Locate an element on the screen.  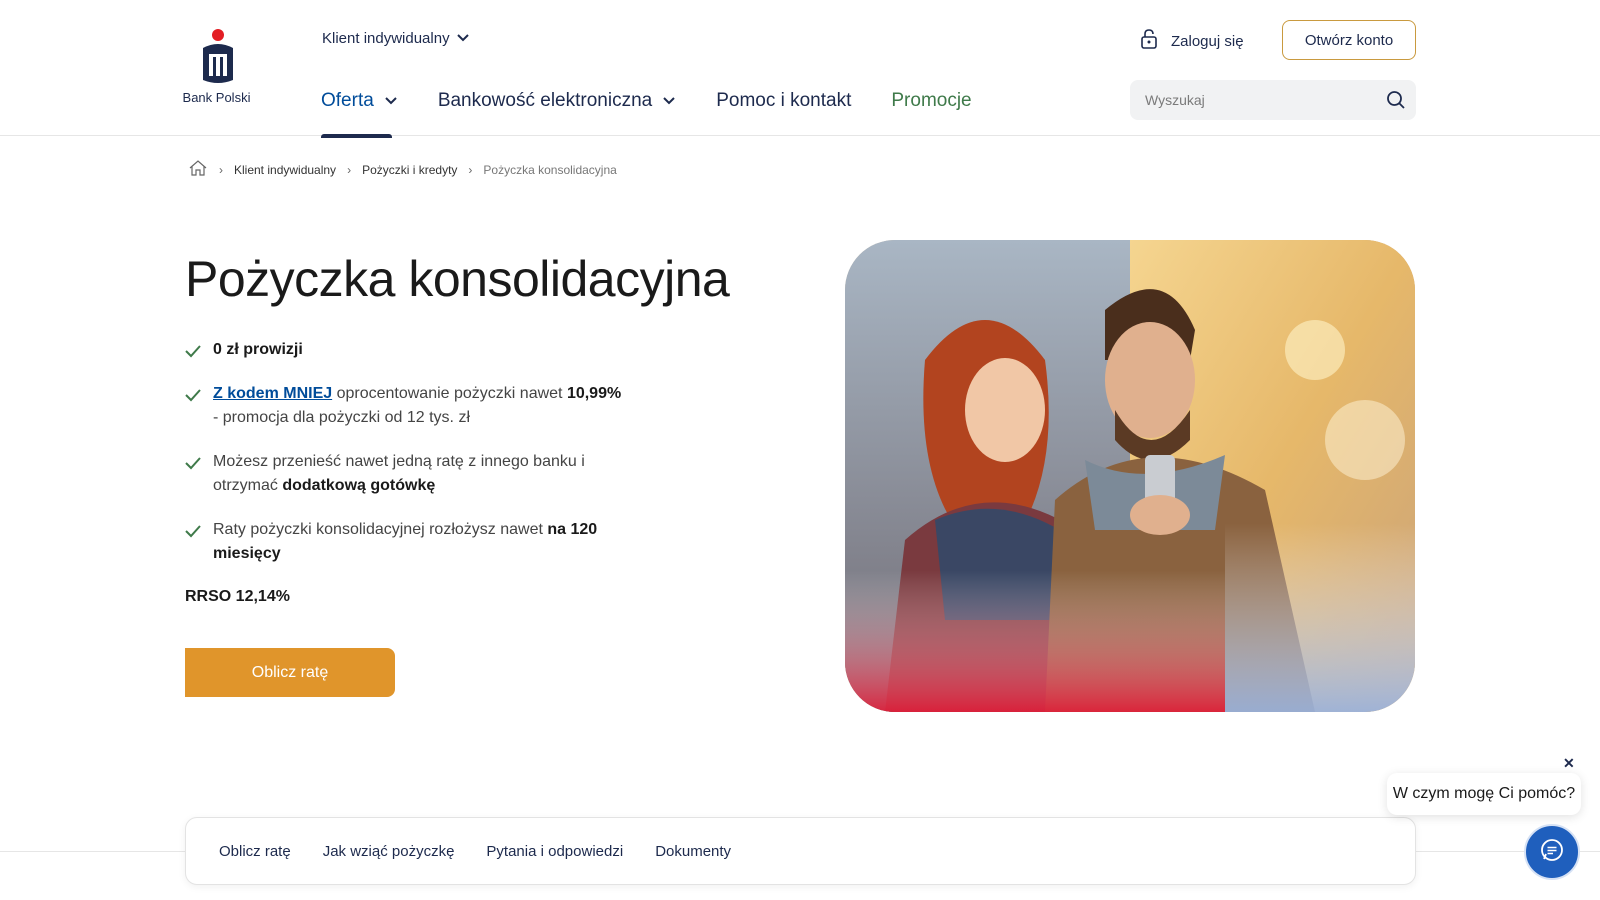
segment-selector: Klient indywidualny is located at coordinates (396, 38).